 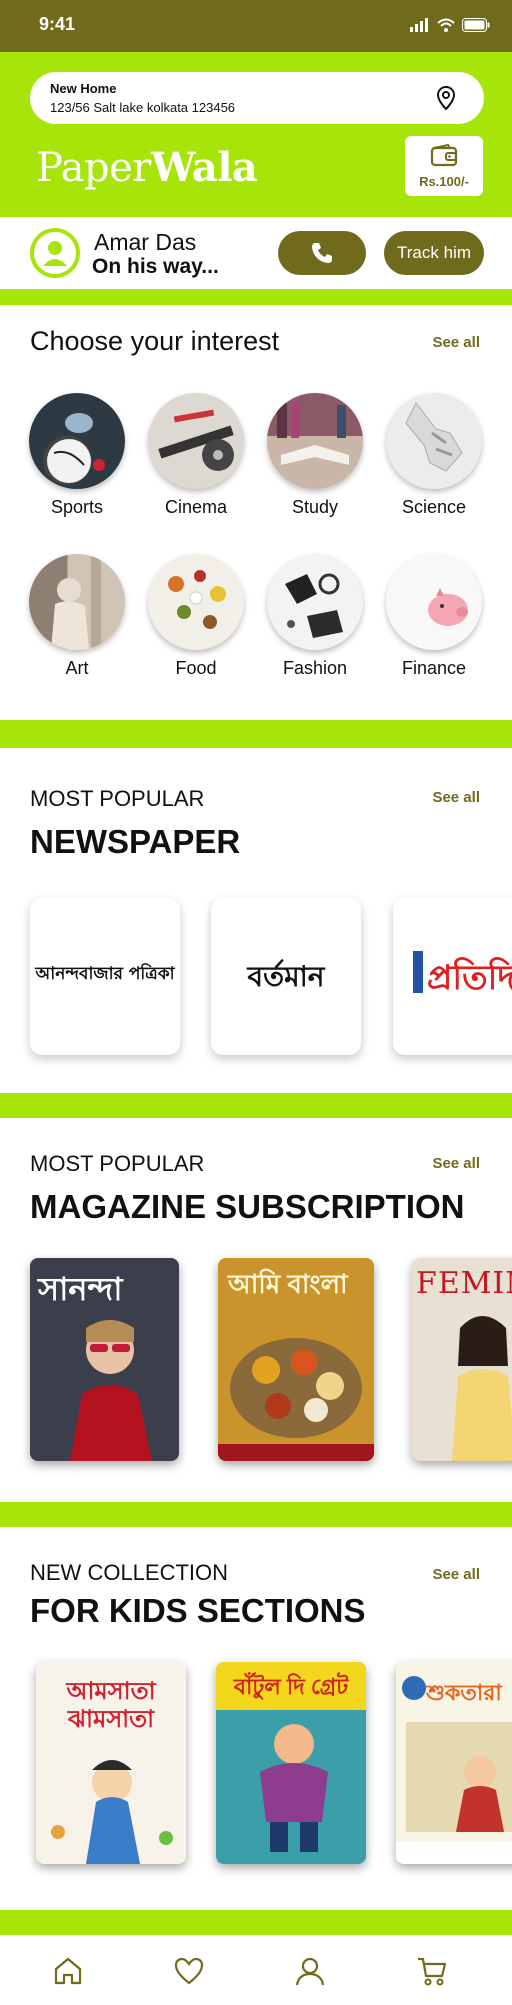 What do you see at coordinates (77, 507) in the screenshot?
I see `interest-label: Sports` at bounding box center [77, 507].